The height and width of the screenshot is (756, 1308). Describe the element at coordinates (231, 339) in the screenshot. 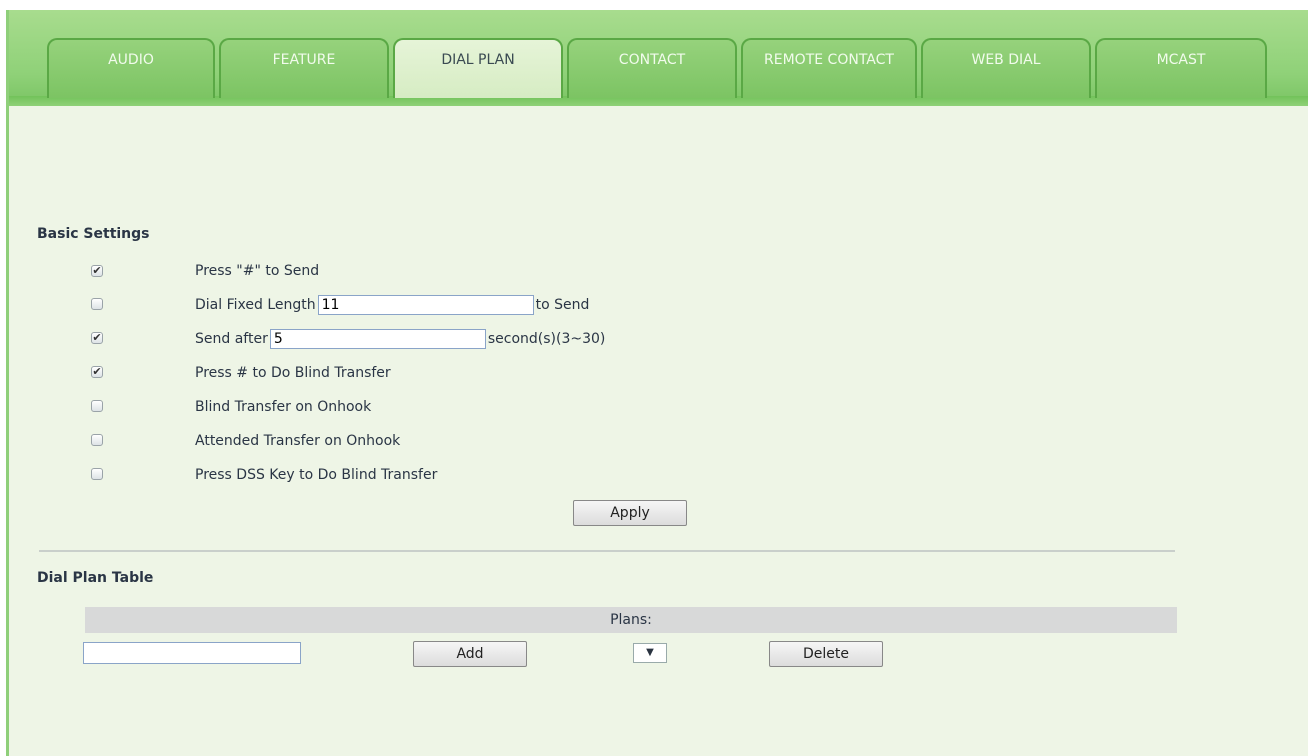

I see `send-after-label: Send after` at that location.